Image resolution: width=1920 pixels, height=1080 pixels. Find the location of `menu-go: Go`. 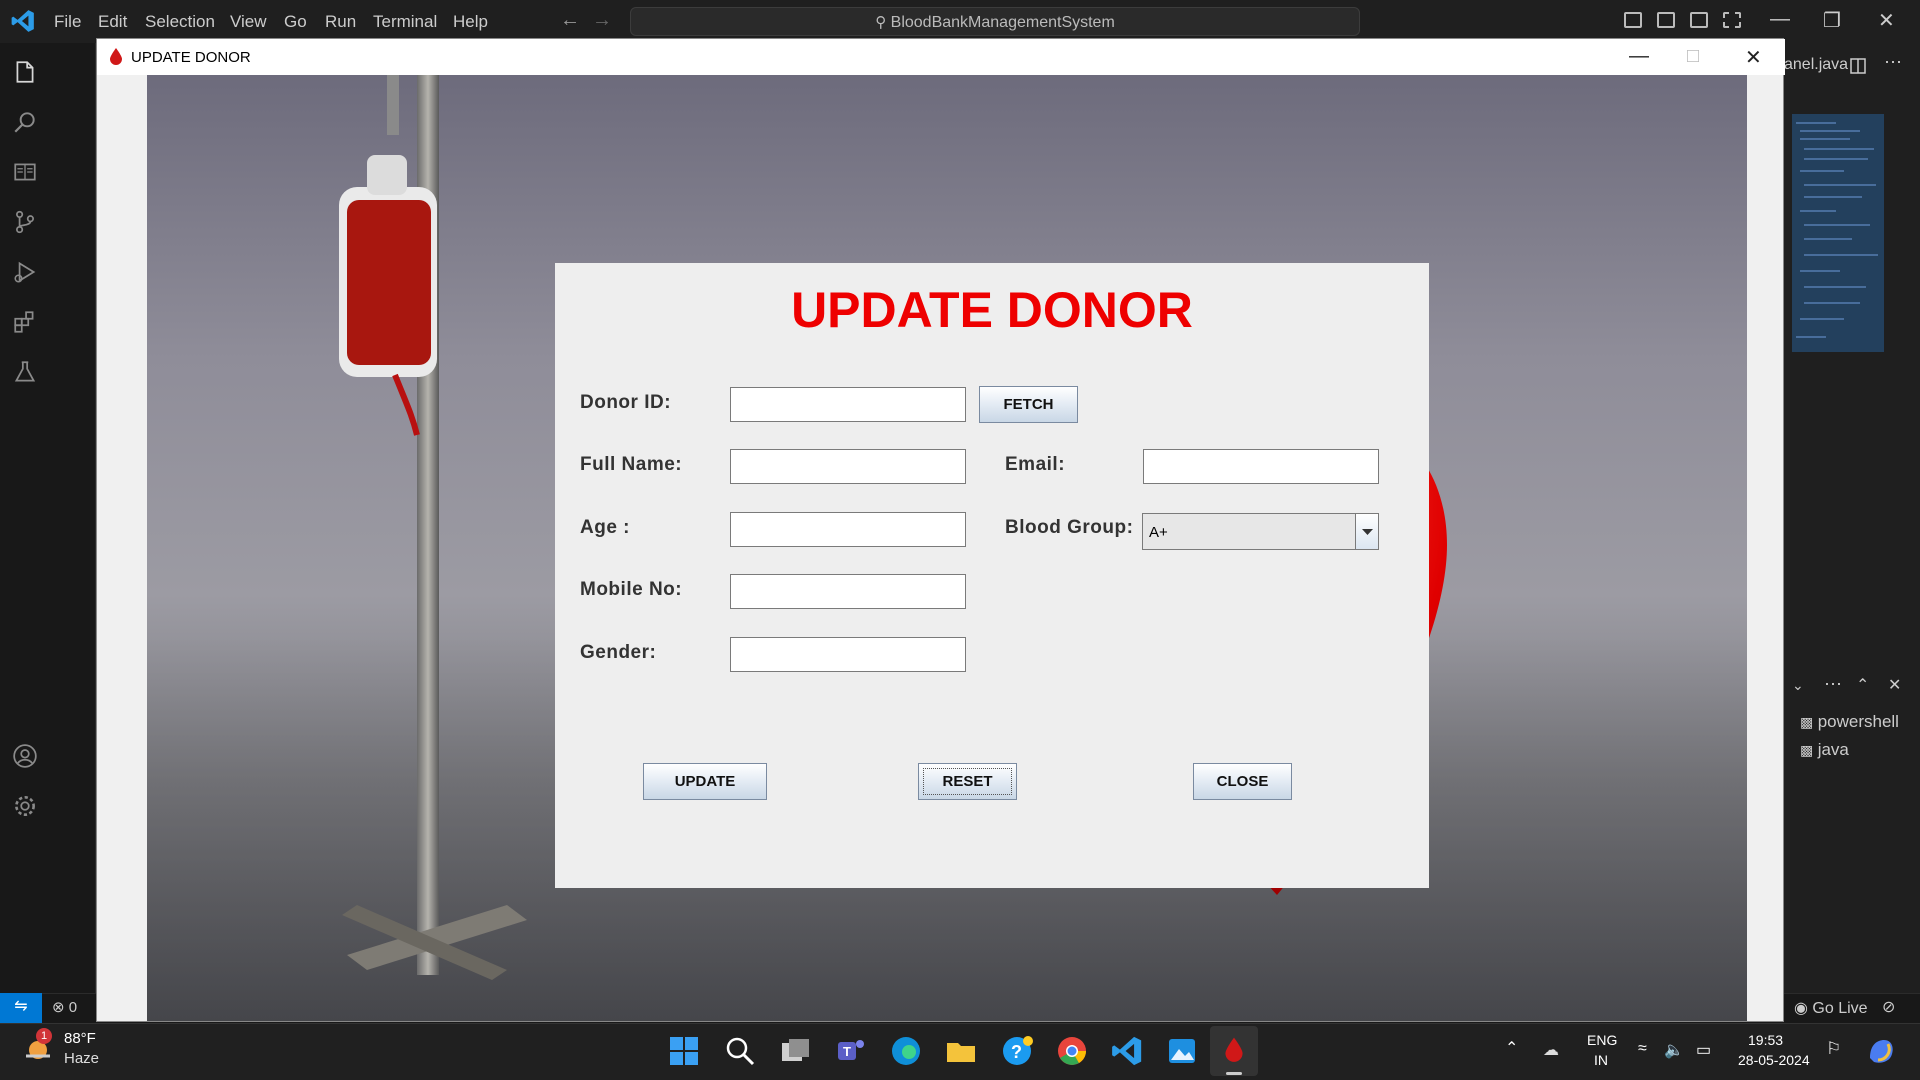

menu-go: Go is located at coordinates (295, 22).